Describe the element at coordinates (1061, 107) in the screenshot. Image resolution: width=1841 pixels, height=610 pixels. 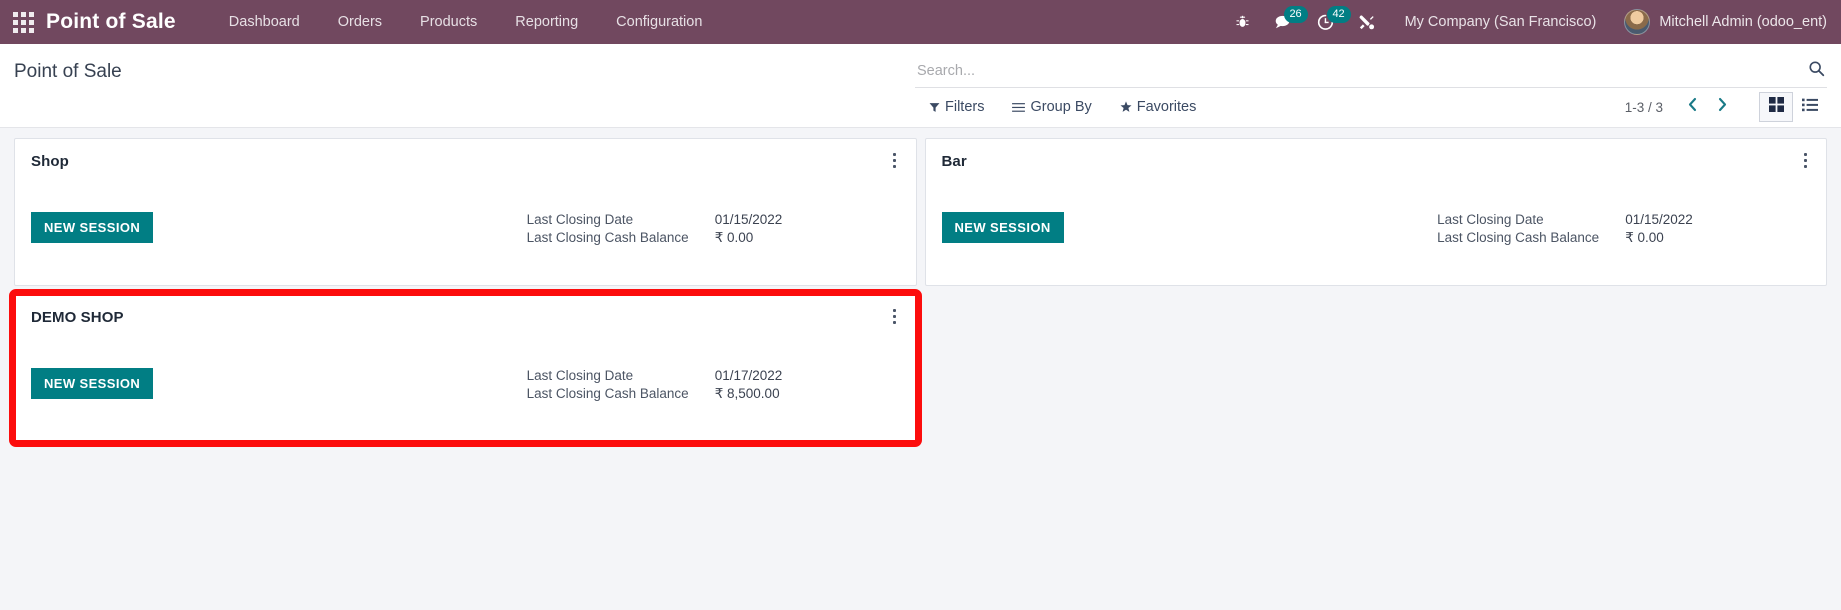
I see `group-by-label: Group By` at that location.